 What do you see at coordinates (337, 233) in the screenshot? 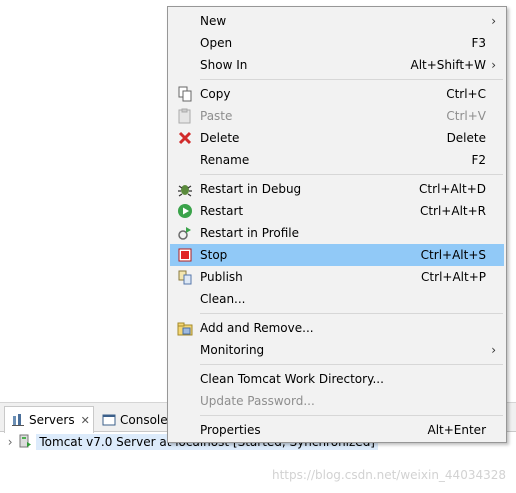
I see `menu-item-restart-in-profile: Restart in Profile` at bounding box center [337, 233].